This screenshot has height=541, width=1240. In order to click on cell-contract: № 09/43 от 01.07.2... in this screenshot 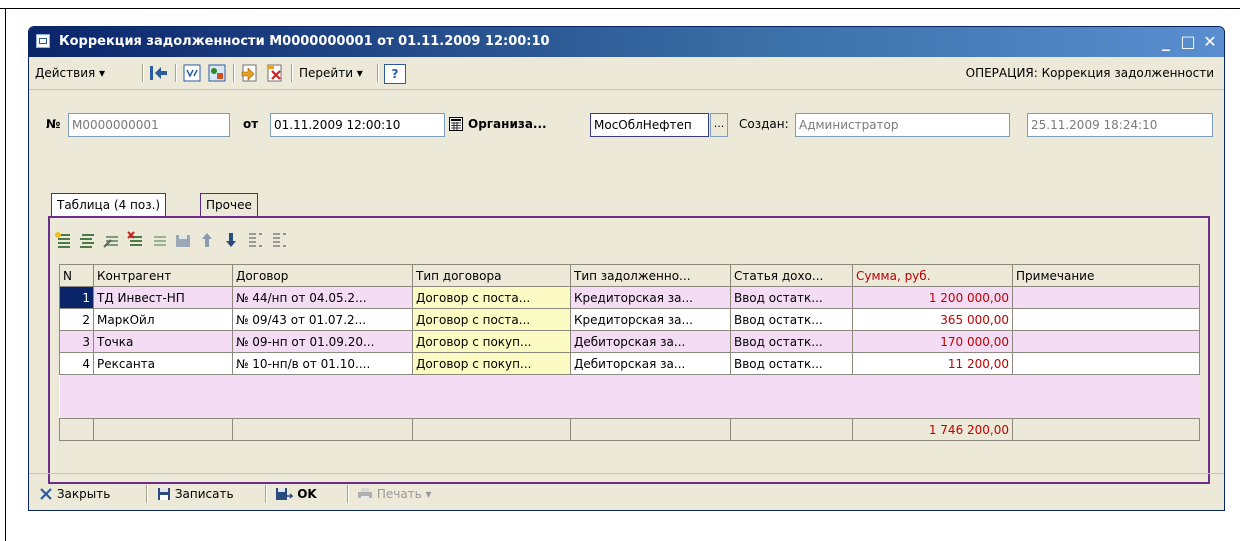, I will do `click(322, 319)`.